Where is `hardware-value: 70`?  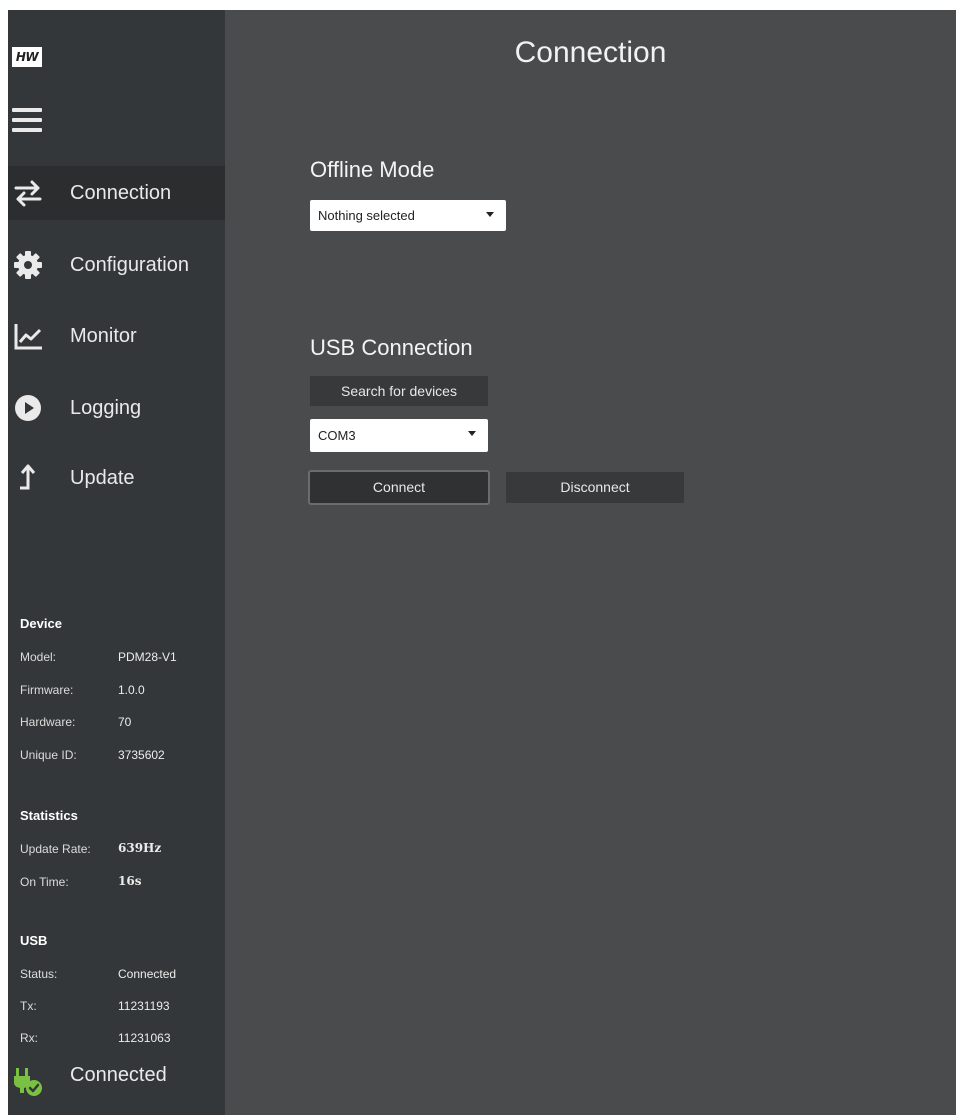 hardware-value: 70 is located at coordinates (125, 722).